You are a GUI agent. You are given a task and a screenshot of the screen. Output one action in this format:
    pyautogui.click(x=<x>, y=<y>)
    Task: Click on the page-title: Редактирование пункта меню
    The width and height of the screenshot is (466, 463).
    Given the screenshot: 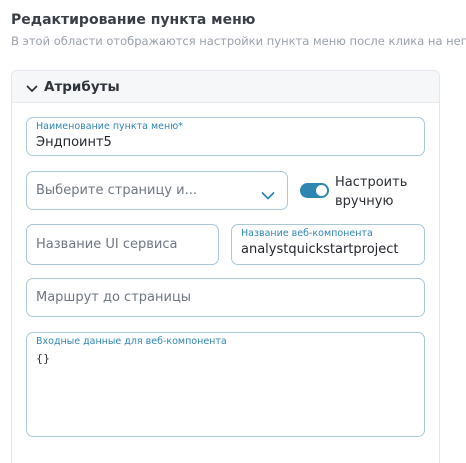 What is the action you would take?
    pyautogui.click(x=133, y=20)
    